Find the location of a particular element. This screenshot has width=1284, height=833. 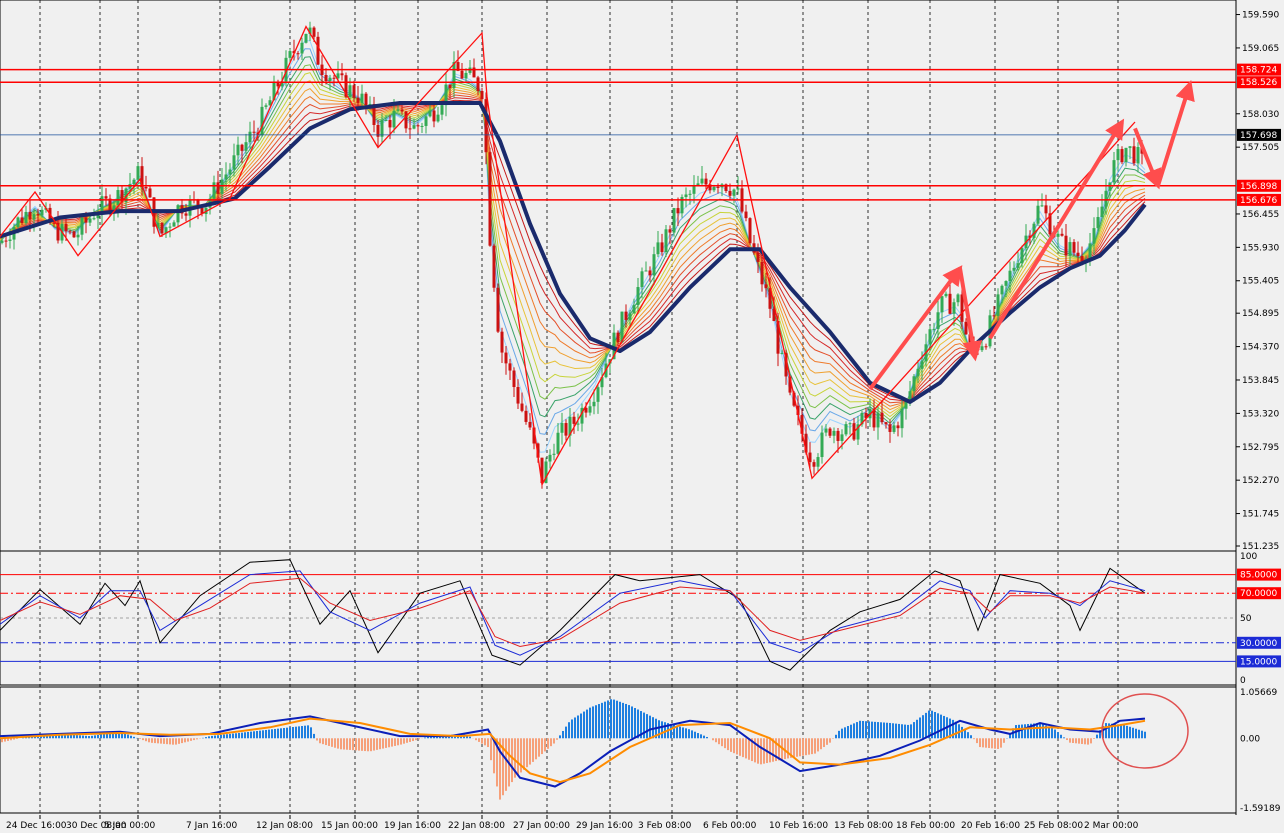

time-axis-label: 7 Jan 16:00 is located at coordinates (212, 826).